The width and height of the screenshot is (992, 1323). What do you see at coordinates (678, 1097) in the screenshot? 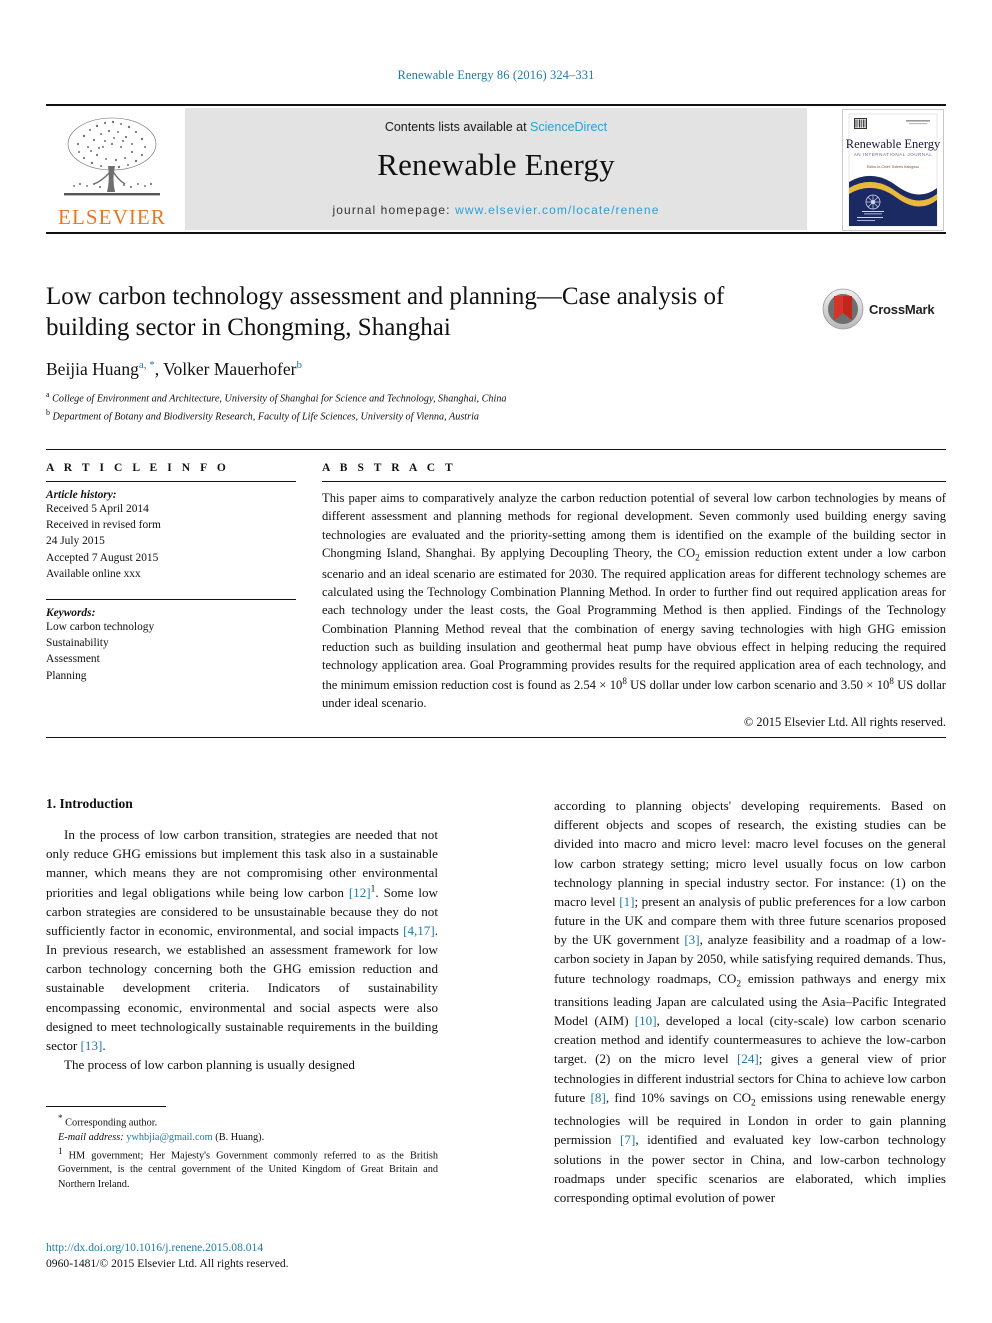
I see `paragraph-part: , find 10% savings on CO` at bounding box center [678, 1097].